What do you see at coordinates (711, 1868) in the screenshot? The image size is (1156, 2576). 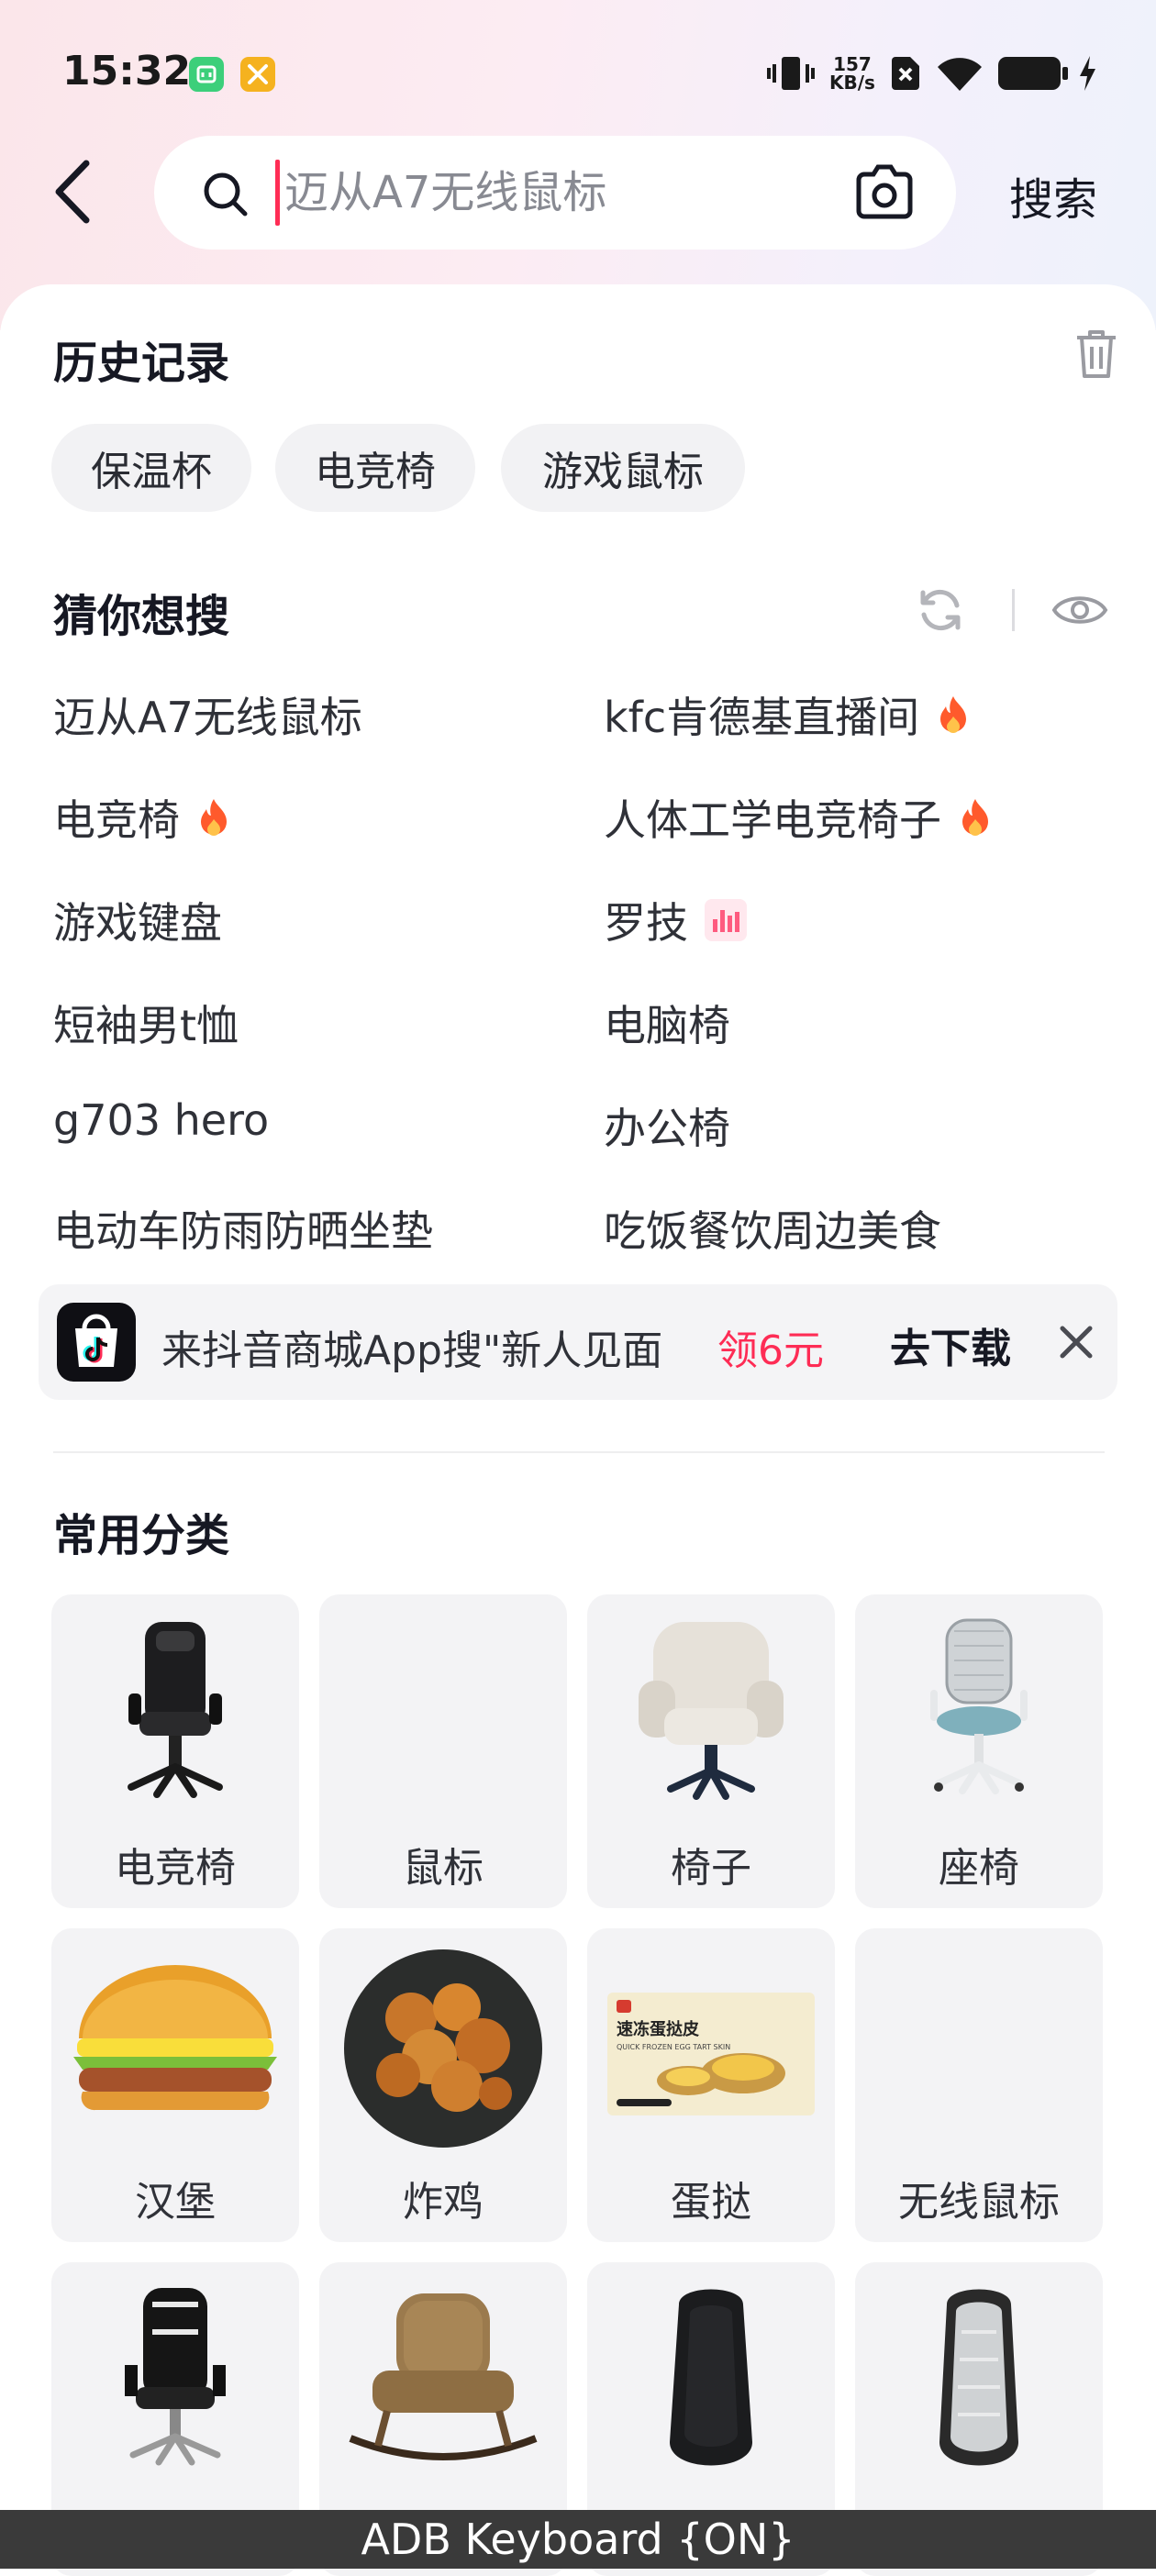 I see `category-label: 椅子` at bounding box center [711, 1868].